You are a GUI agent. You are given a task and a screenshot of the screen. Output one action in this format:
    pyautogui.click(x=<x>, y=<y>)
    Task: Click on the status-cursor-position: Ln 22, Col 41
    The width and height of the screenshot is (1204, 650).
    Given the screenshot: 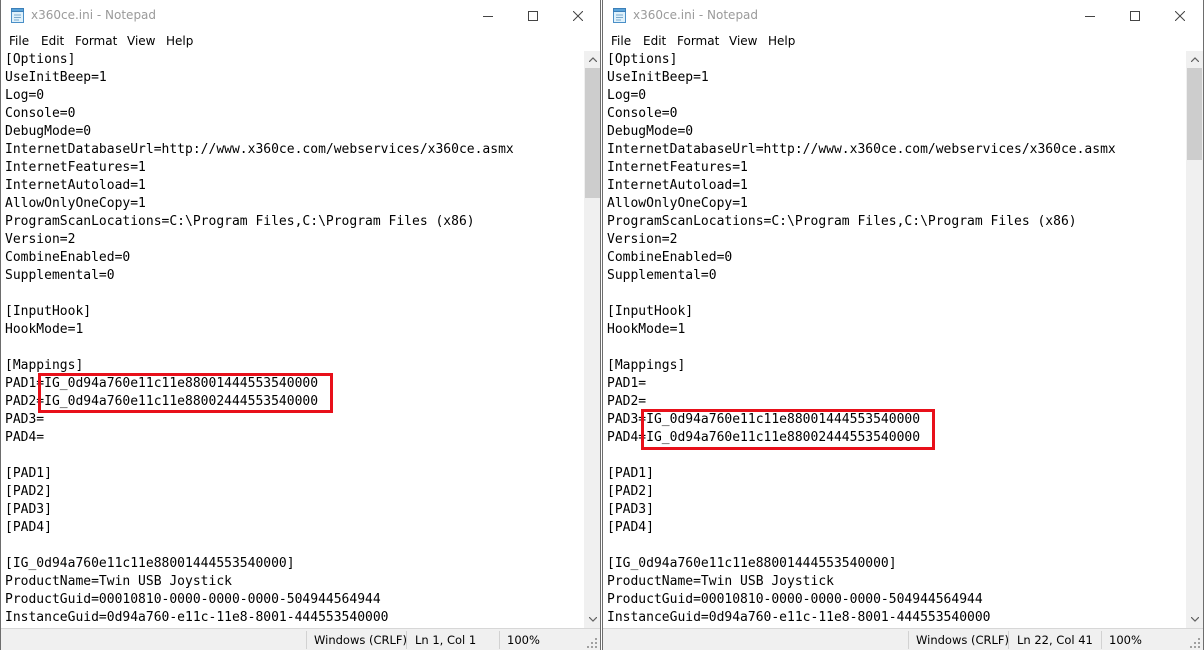 What is the action you would take?
    pyautogui.click(x=1055, y=640)
    